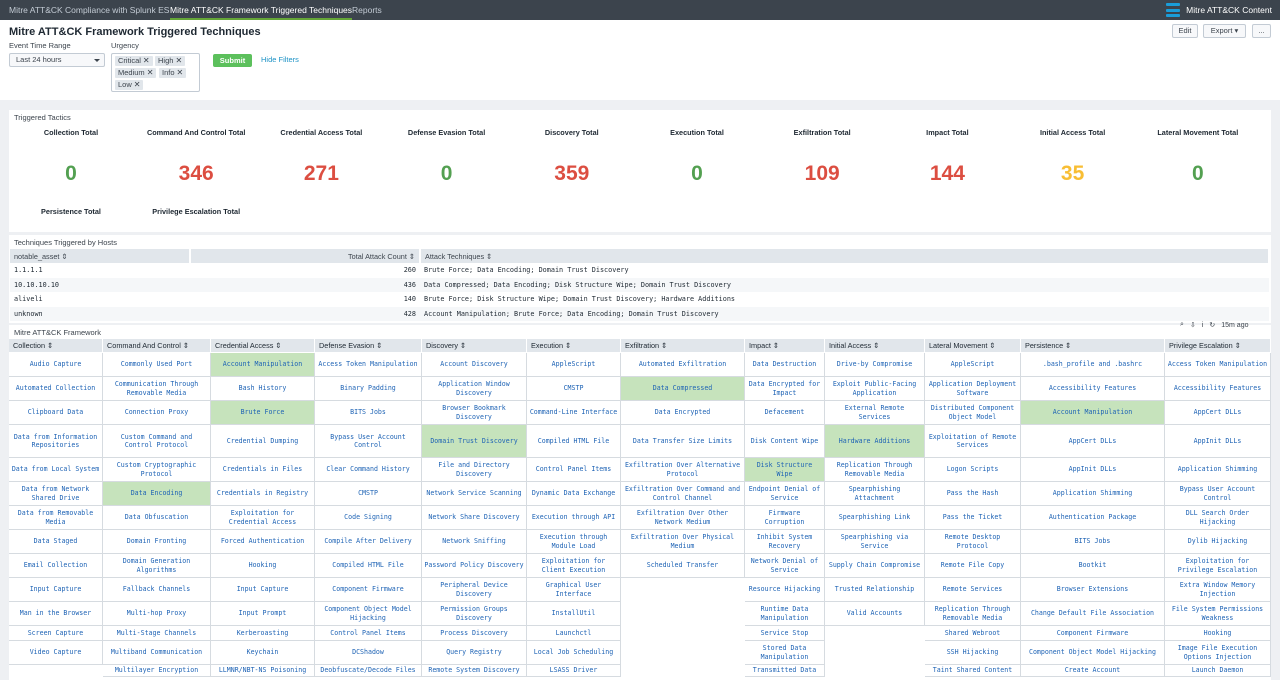 The image size is (1280, 680). I want to click on info-icon: i, so click(1203, 325).